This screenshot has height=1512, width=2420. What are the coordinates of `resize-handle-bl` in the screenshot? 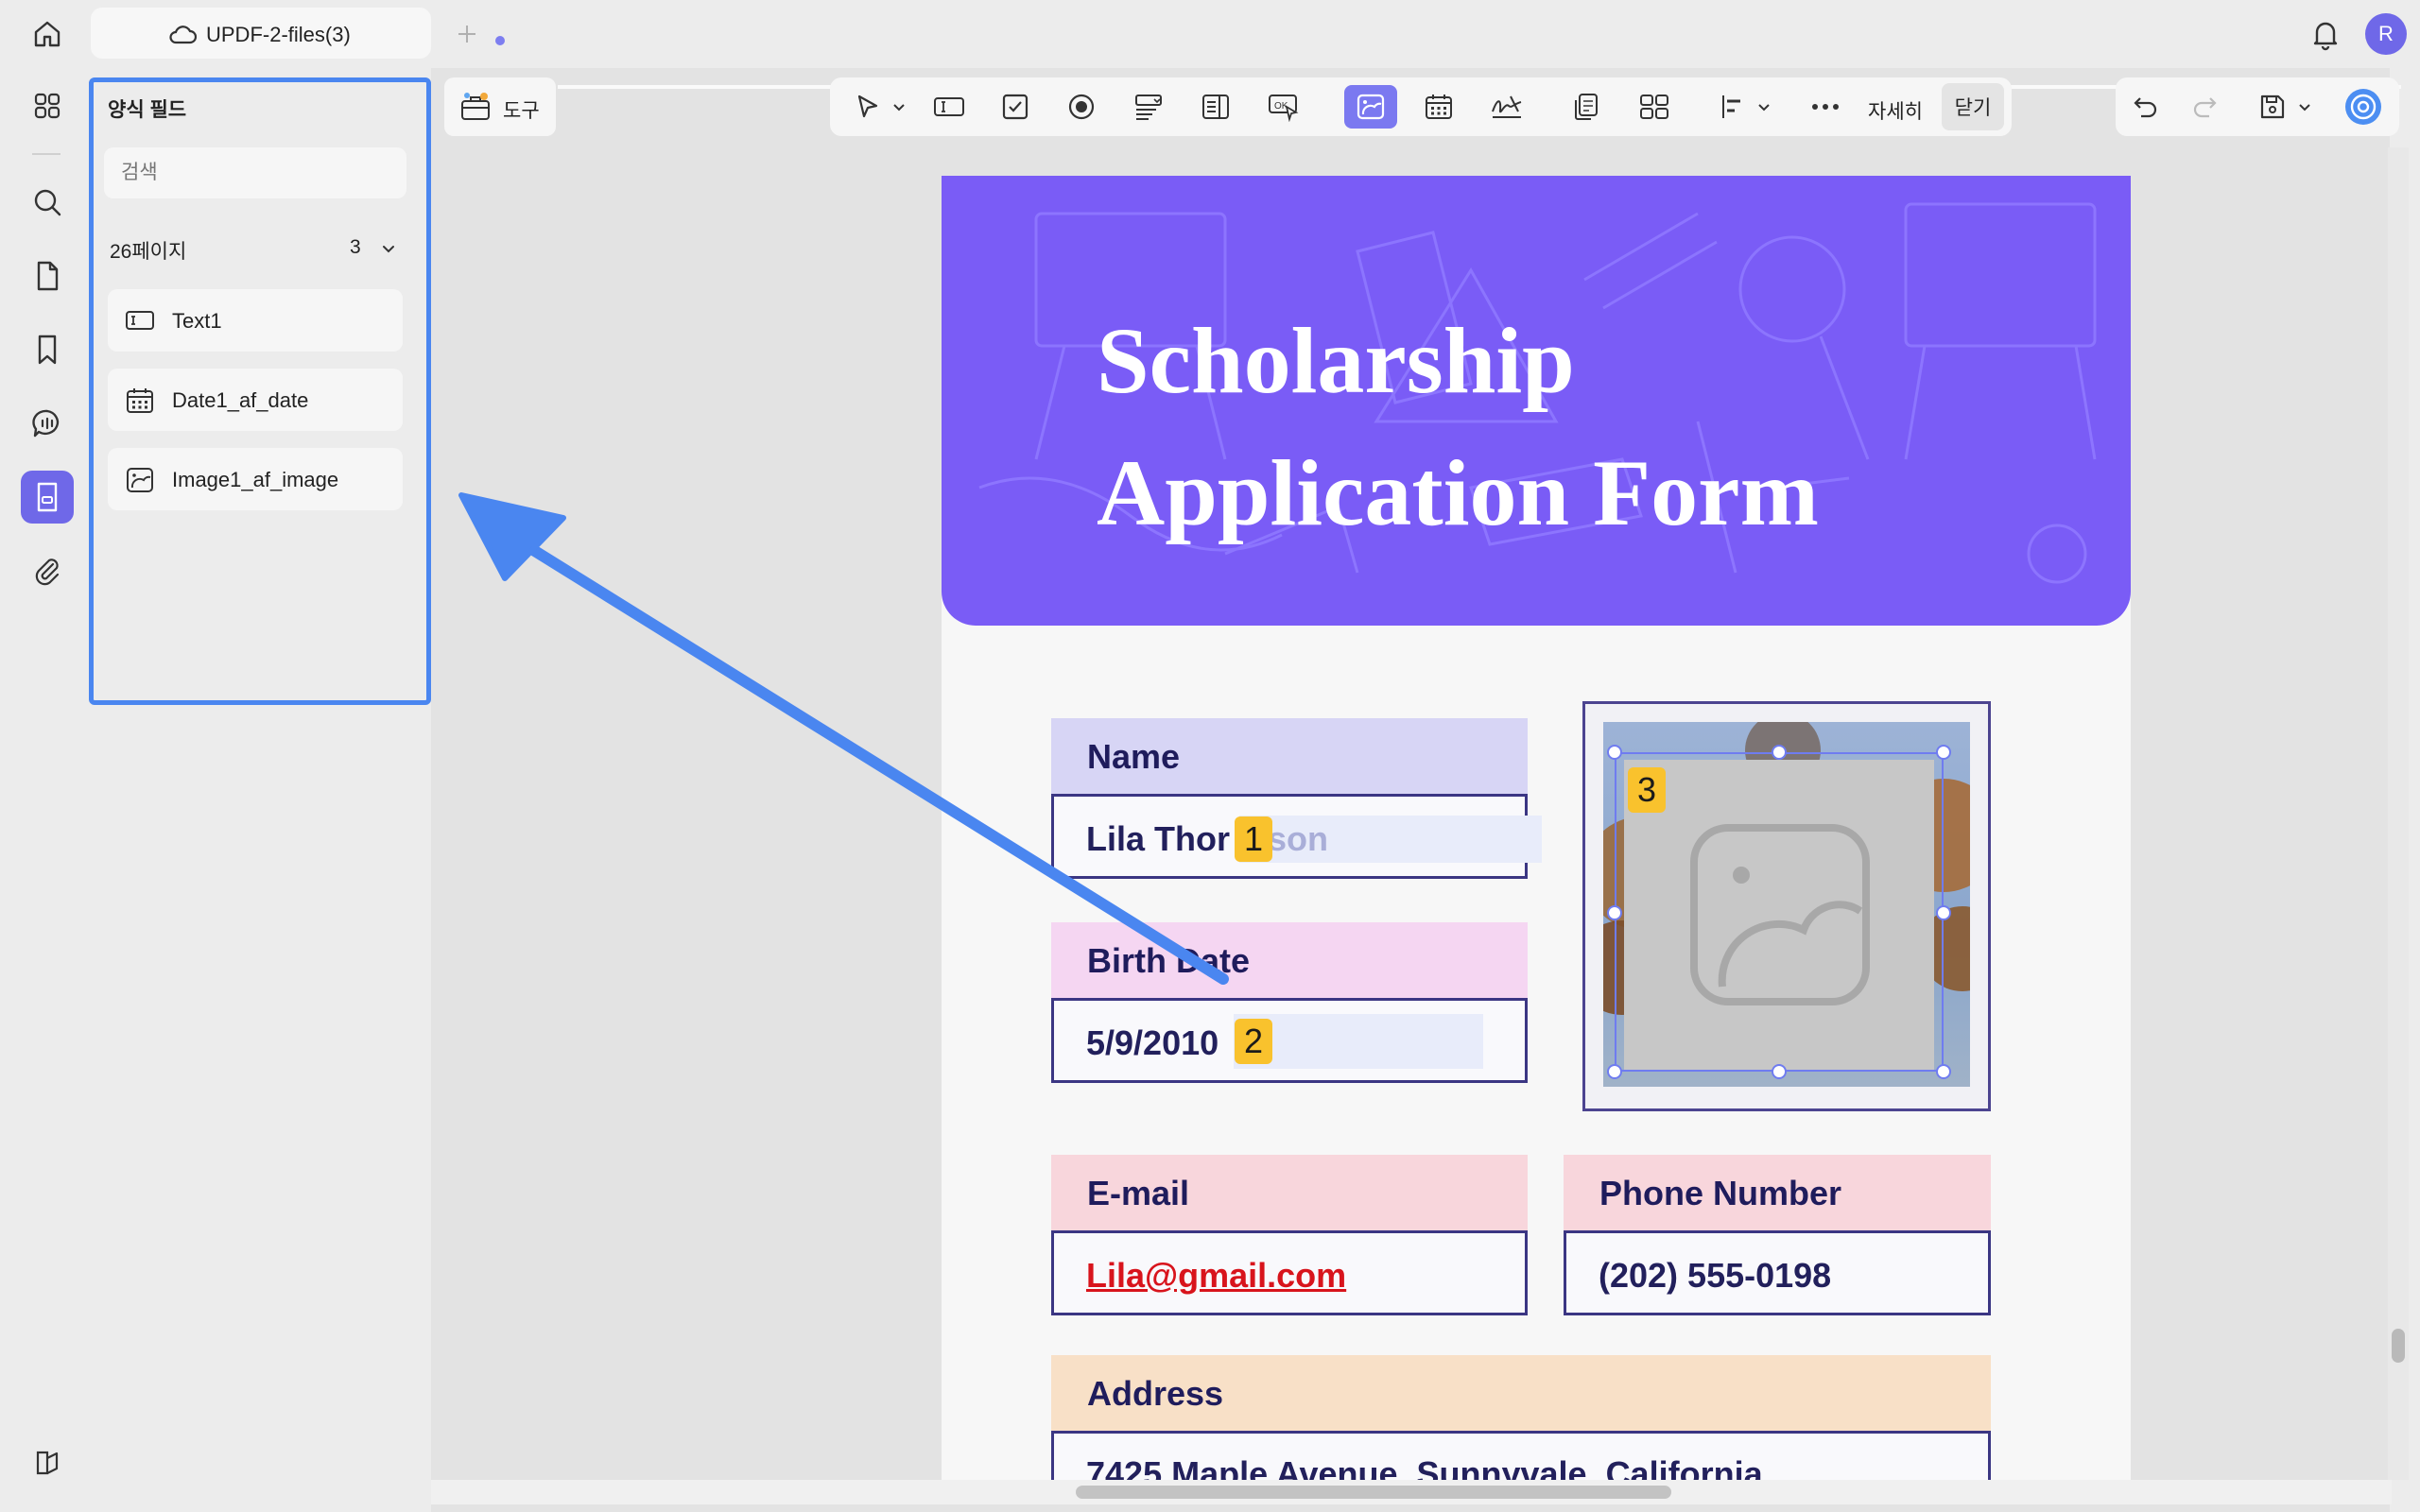 It's located at (1615, 1071).